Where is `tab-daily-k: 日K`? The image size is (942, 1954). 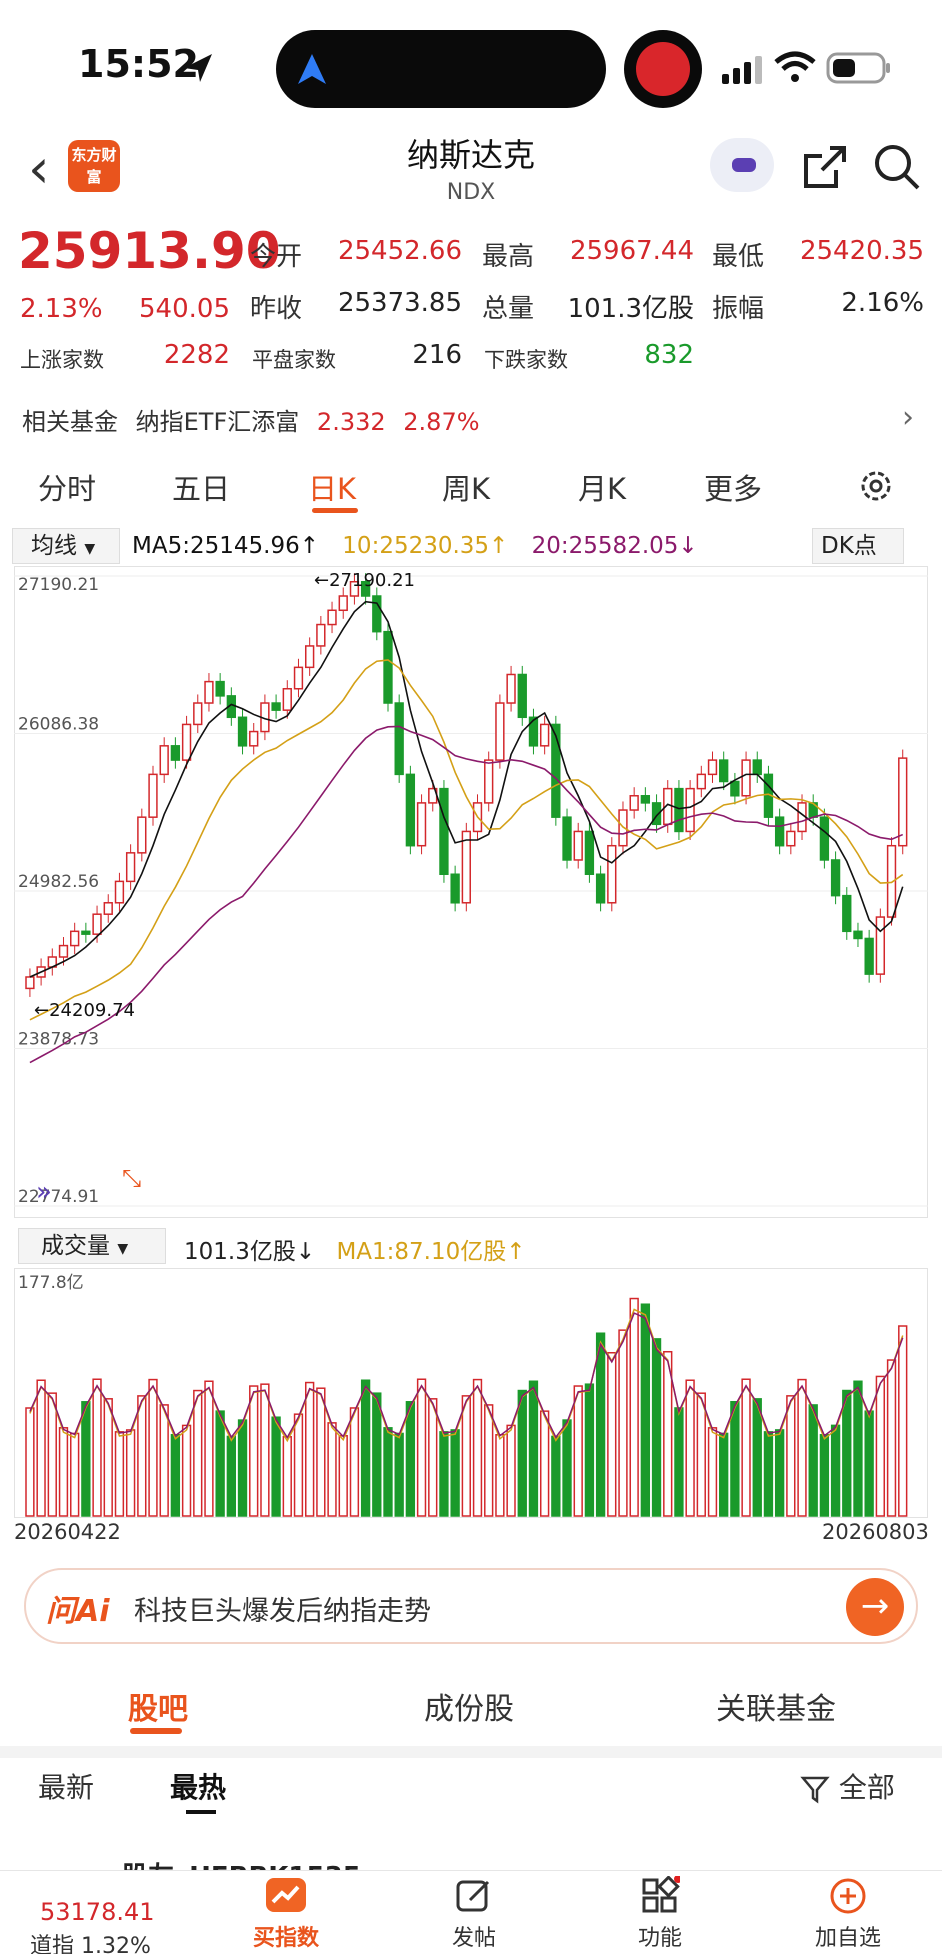
tab-daily-k: 日K is located at coordinates (332, 487).